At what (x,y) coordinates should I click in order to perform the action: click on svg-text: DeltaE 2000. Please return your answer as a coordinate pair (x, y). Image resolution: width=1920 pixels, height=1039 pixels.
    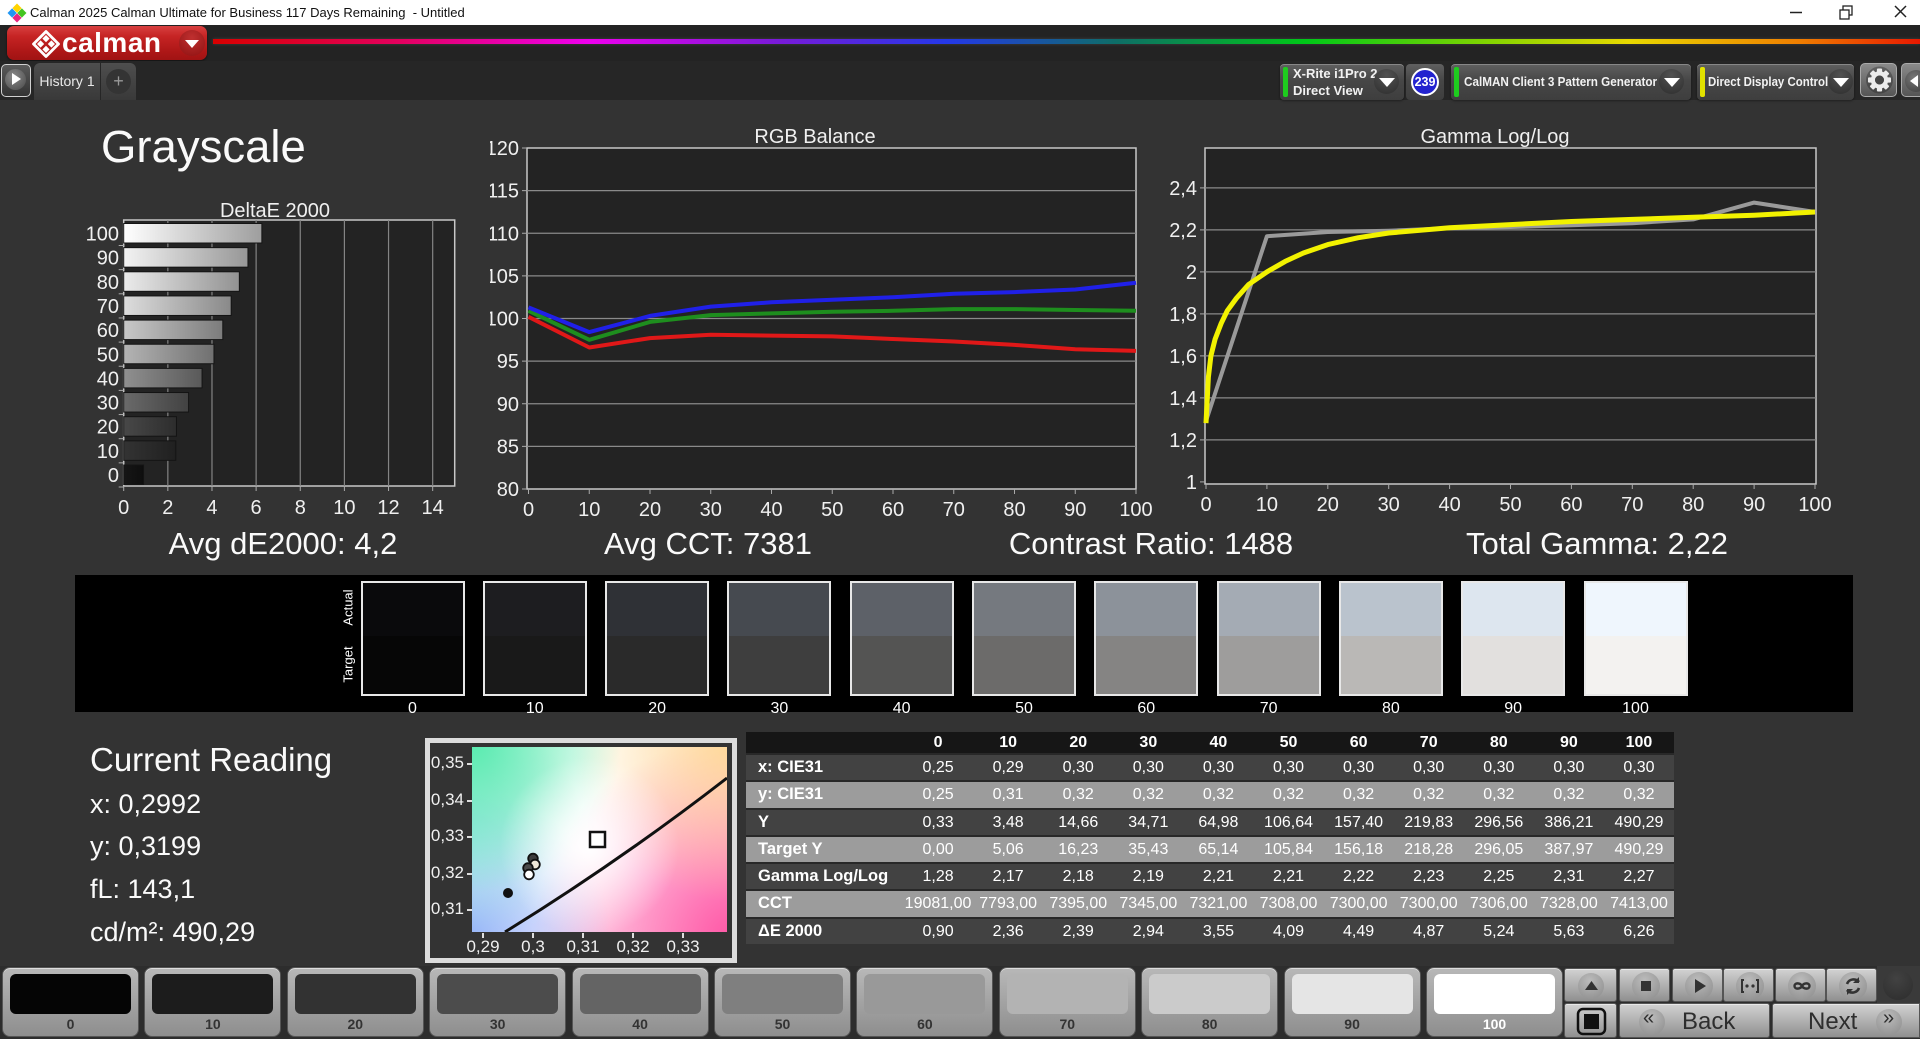
    Looking at the image, I should click on (275, 211).